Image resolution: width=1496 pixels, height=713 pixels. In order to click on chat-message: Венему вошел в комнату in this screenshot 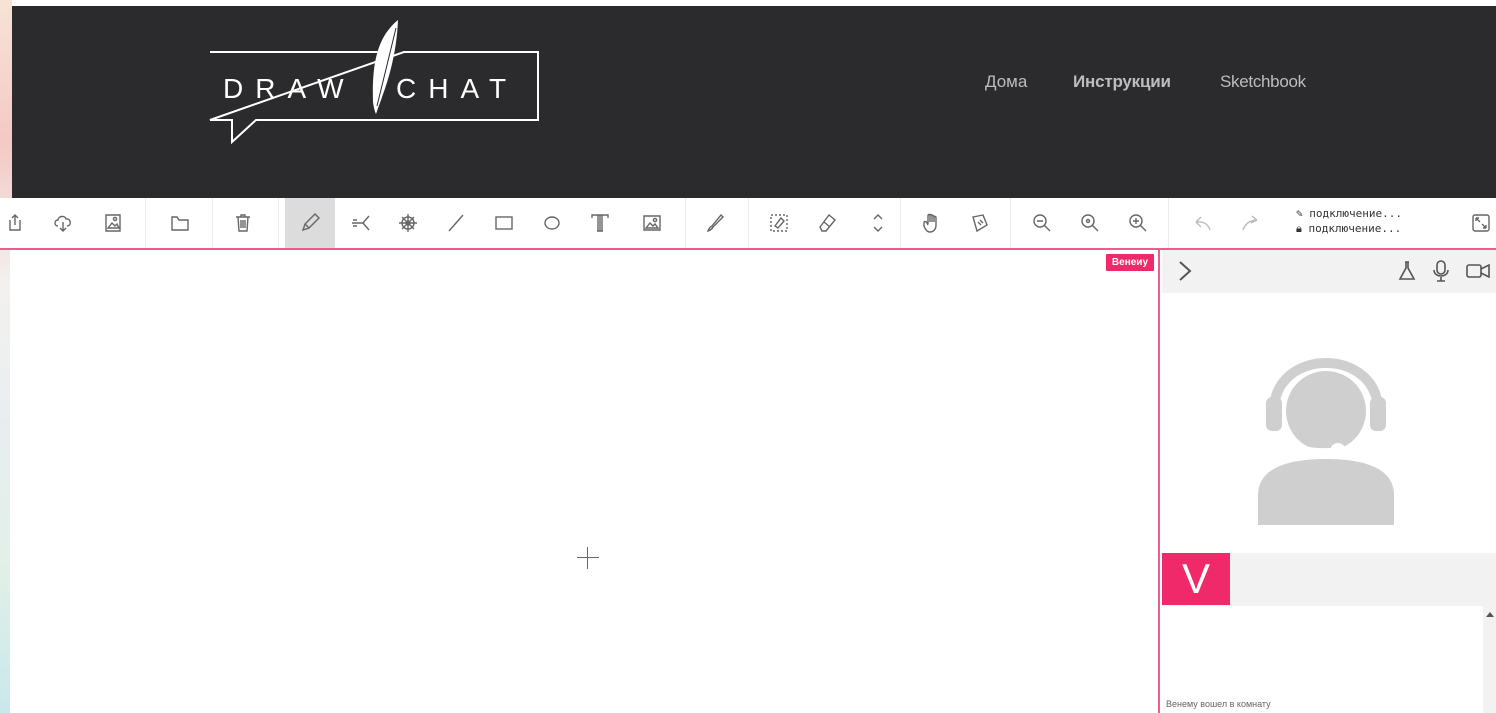, I will do `click(1218, 704)`.